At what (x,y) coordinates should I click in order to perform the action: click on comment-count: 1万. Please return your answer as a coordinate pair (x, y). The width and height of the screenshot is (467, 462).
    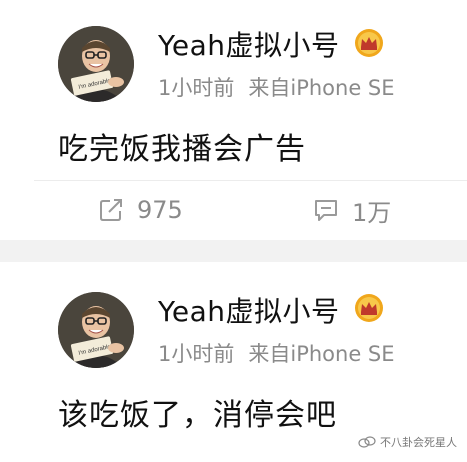
    Looking at the image, I should click on (372, 212).